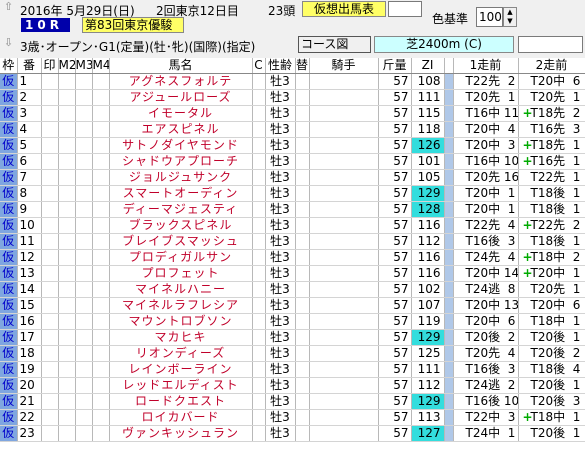  I want to click on table-row: 仮 12 プロディガルサン 牡3 57 116 T24先 4 + T18中 2, so click(292, 257).